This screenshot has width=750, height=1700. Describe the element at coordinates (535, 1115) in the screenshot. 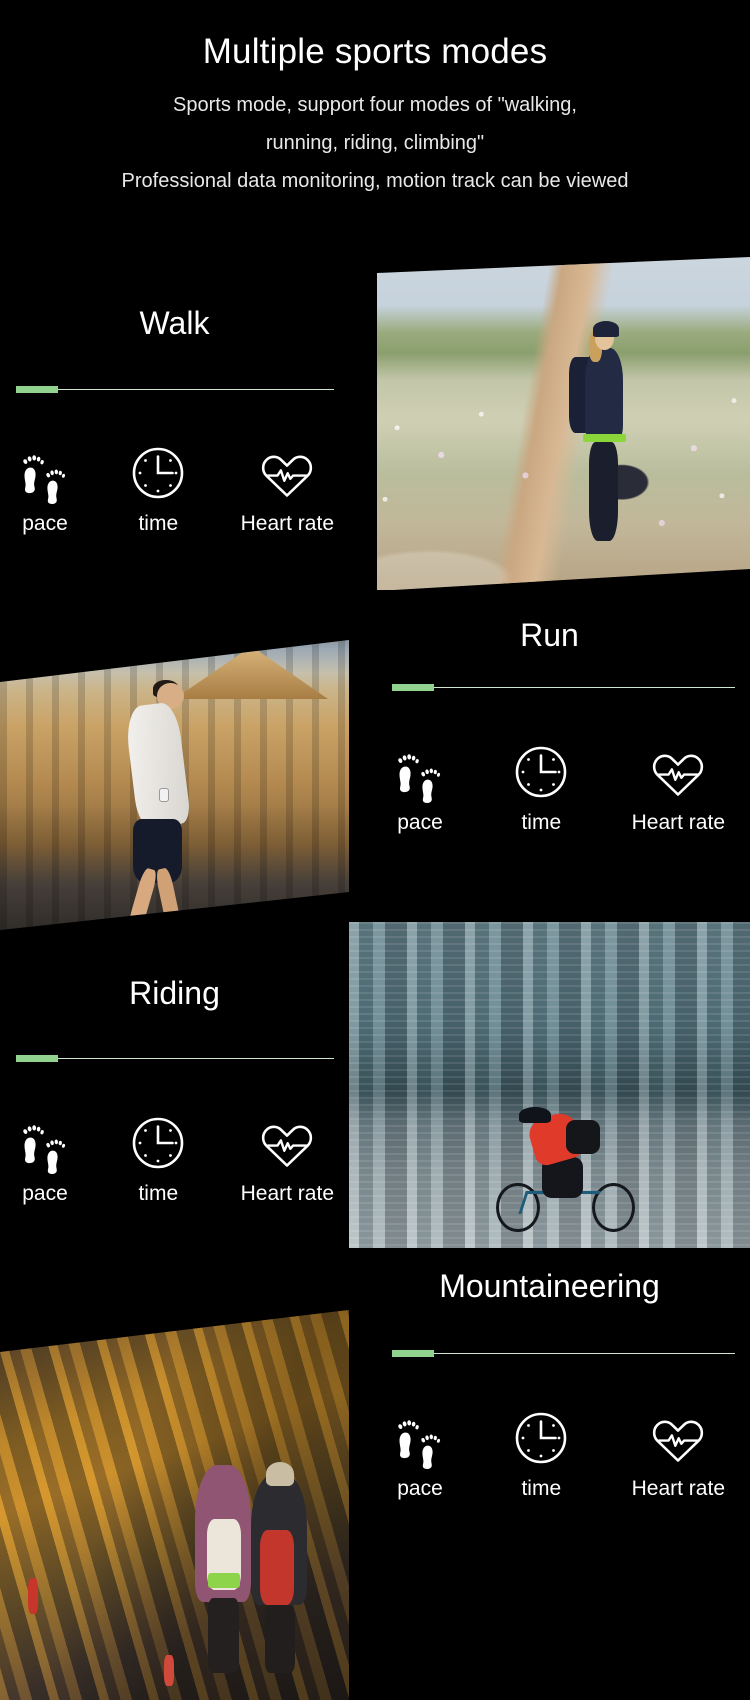

I see `riding-helmet` at that location.